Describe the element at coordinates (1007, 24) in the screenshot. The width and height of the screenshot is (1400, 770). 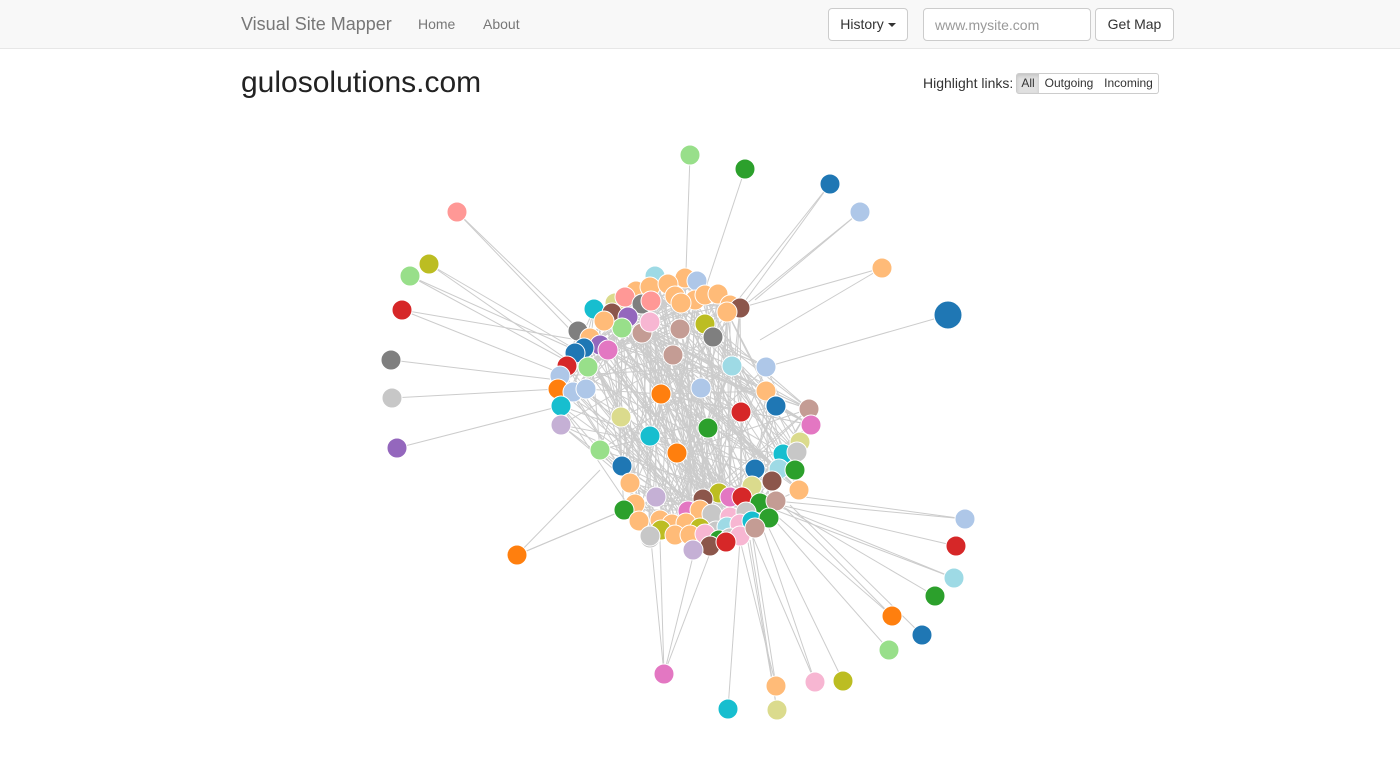
I see `url-input` at that location.